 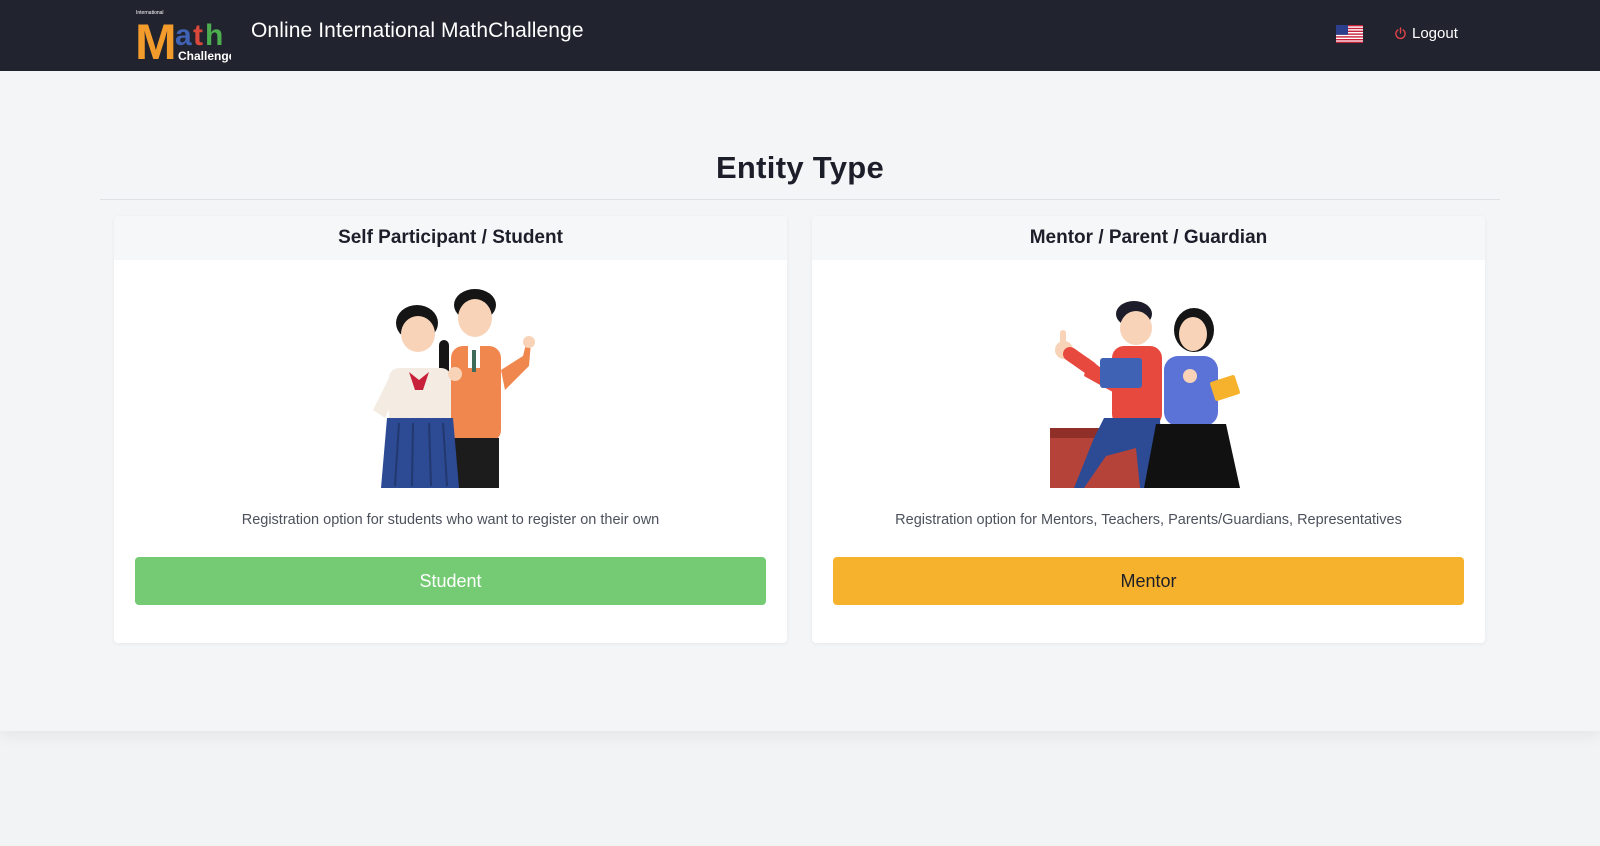 What do you see at coordinates (450, 384) in the screenshot?
I see `students-illustration` at bounding box center [450, 384].